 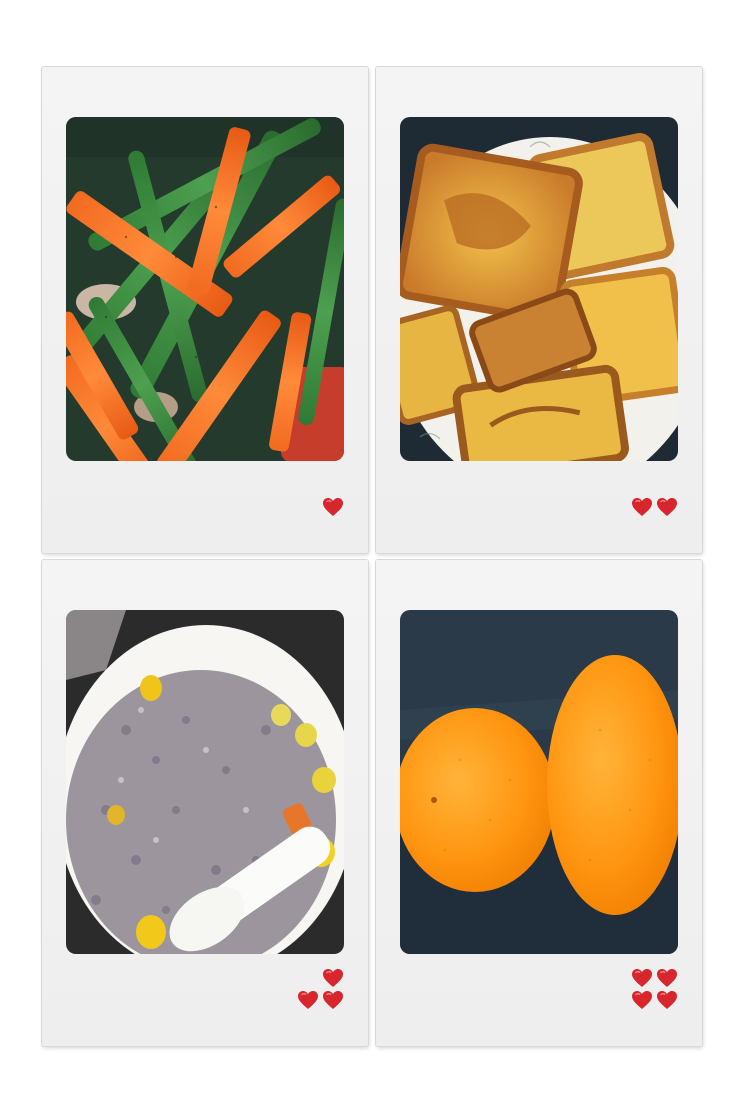 I want to click on vegetables-icon, so click(x=205, y=289).